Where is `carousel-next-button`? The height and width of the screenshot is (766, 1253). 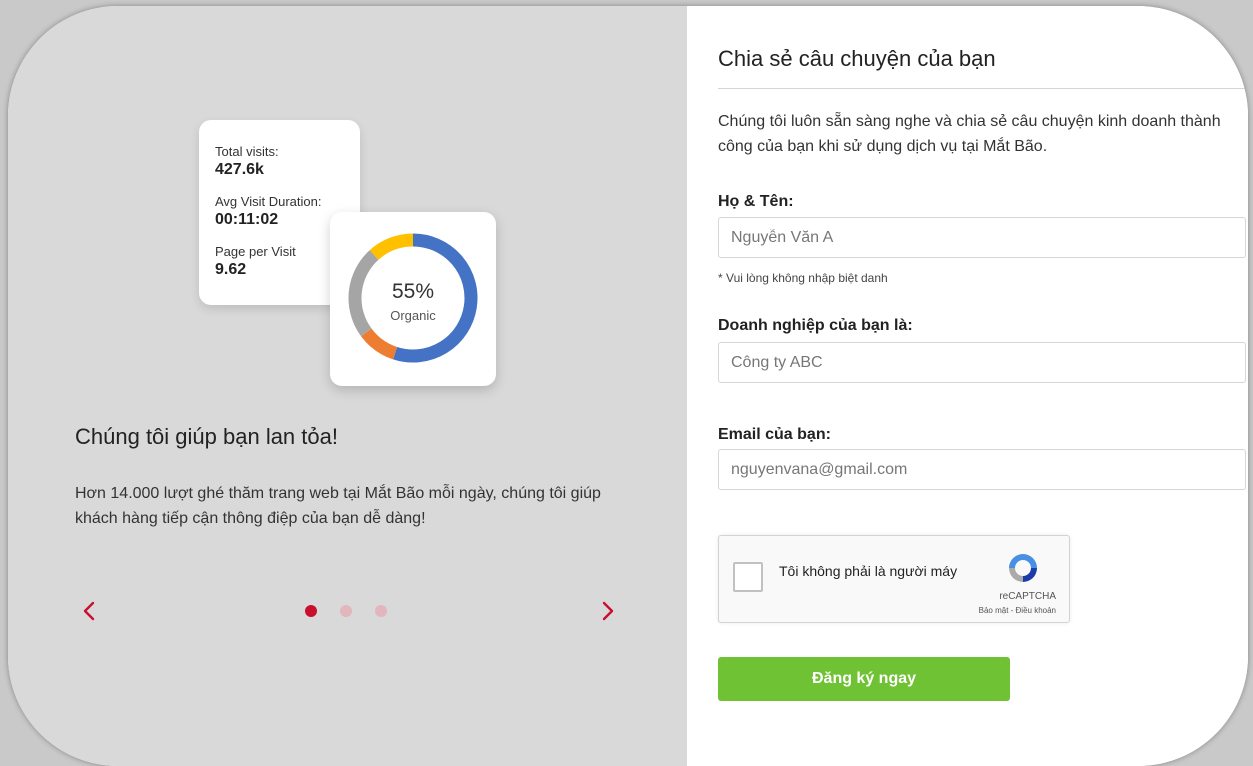 carousel-next-button is located at coordinates (608, 611).